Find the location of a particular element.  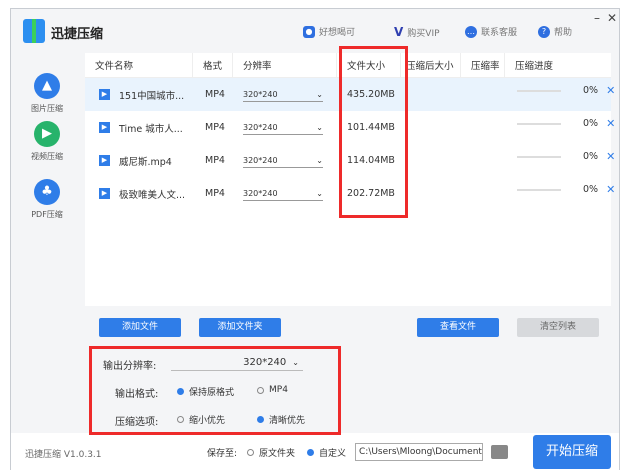

vip-link: V 购买VIP is located at coordinates (417, 32).